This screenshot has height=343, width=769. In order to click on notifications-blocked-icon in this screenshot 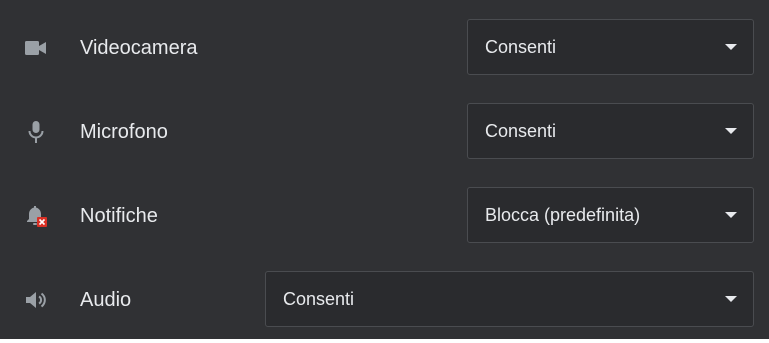, I will do `click(36, 216)`.